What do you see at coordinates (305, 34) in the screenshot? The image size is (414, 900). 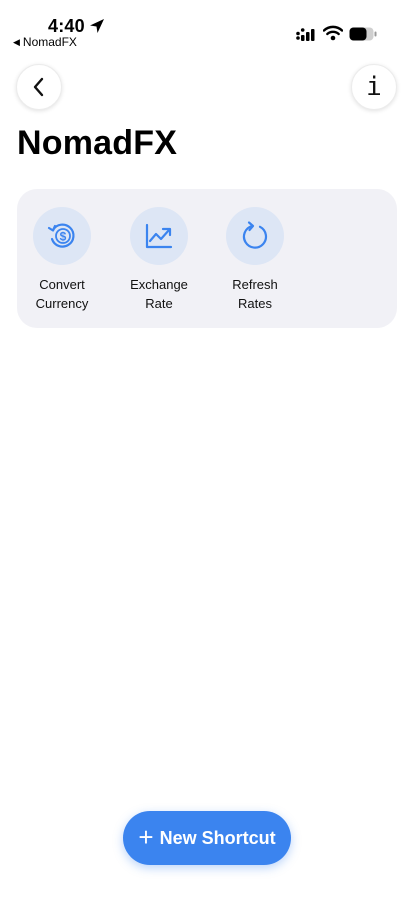 I see `cellular-signal-icon` at bounding box center [305, 34].